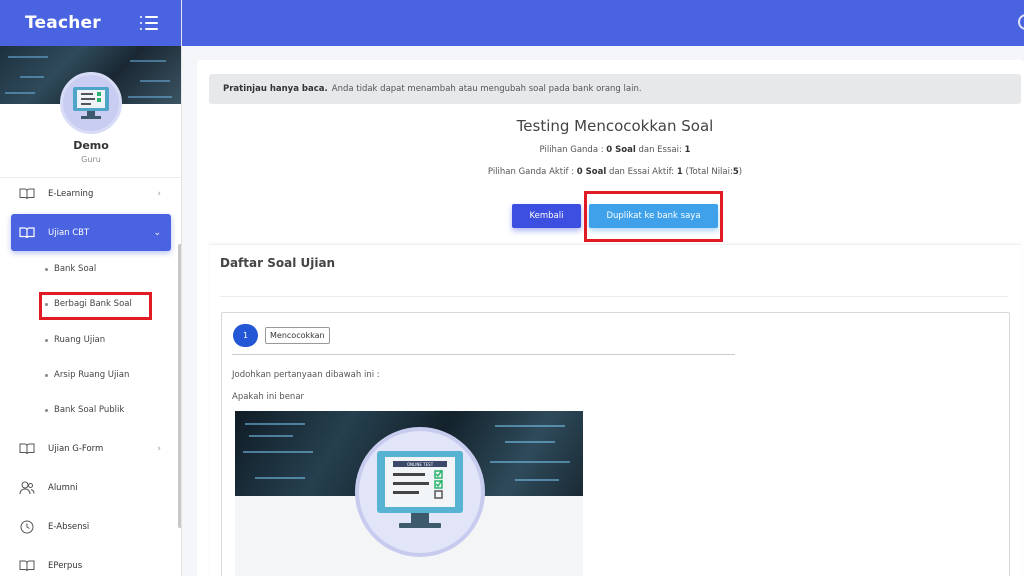 Image resolution: width=1024 pixels, height=576 pixels. Describe the element at coordinates (75, 269) in the screenshot. I see `sidebar-subitem-label: Bank Soal` at that location.